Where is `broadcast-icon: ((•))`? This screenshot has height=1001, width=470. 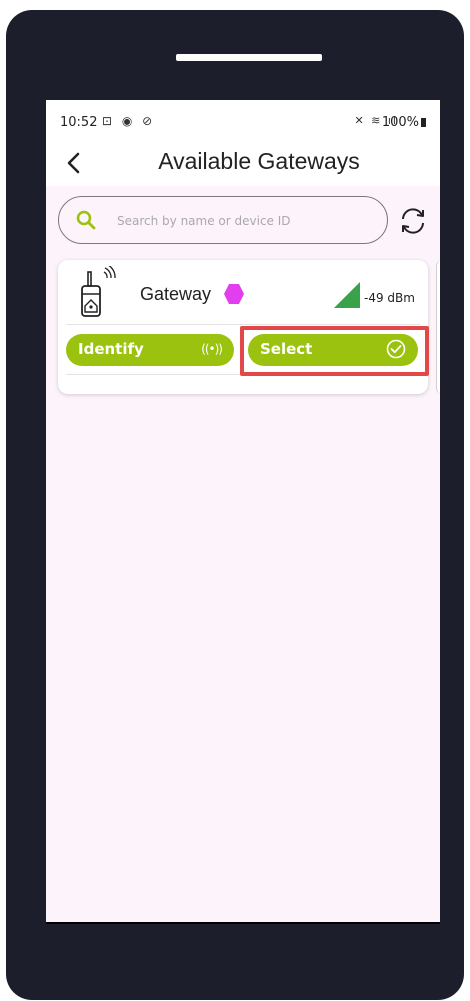
broadcast-icon: ((•)) is located at coordinates (212, 349).